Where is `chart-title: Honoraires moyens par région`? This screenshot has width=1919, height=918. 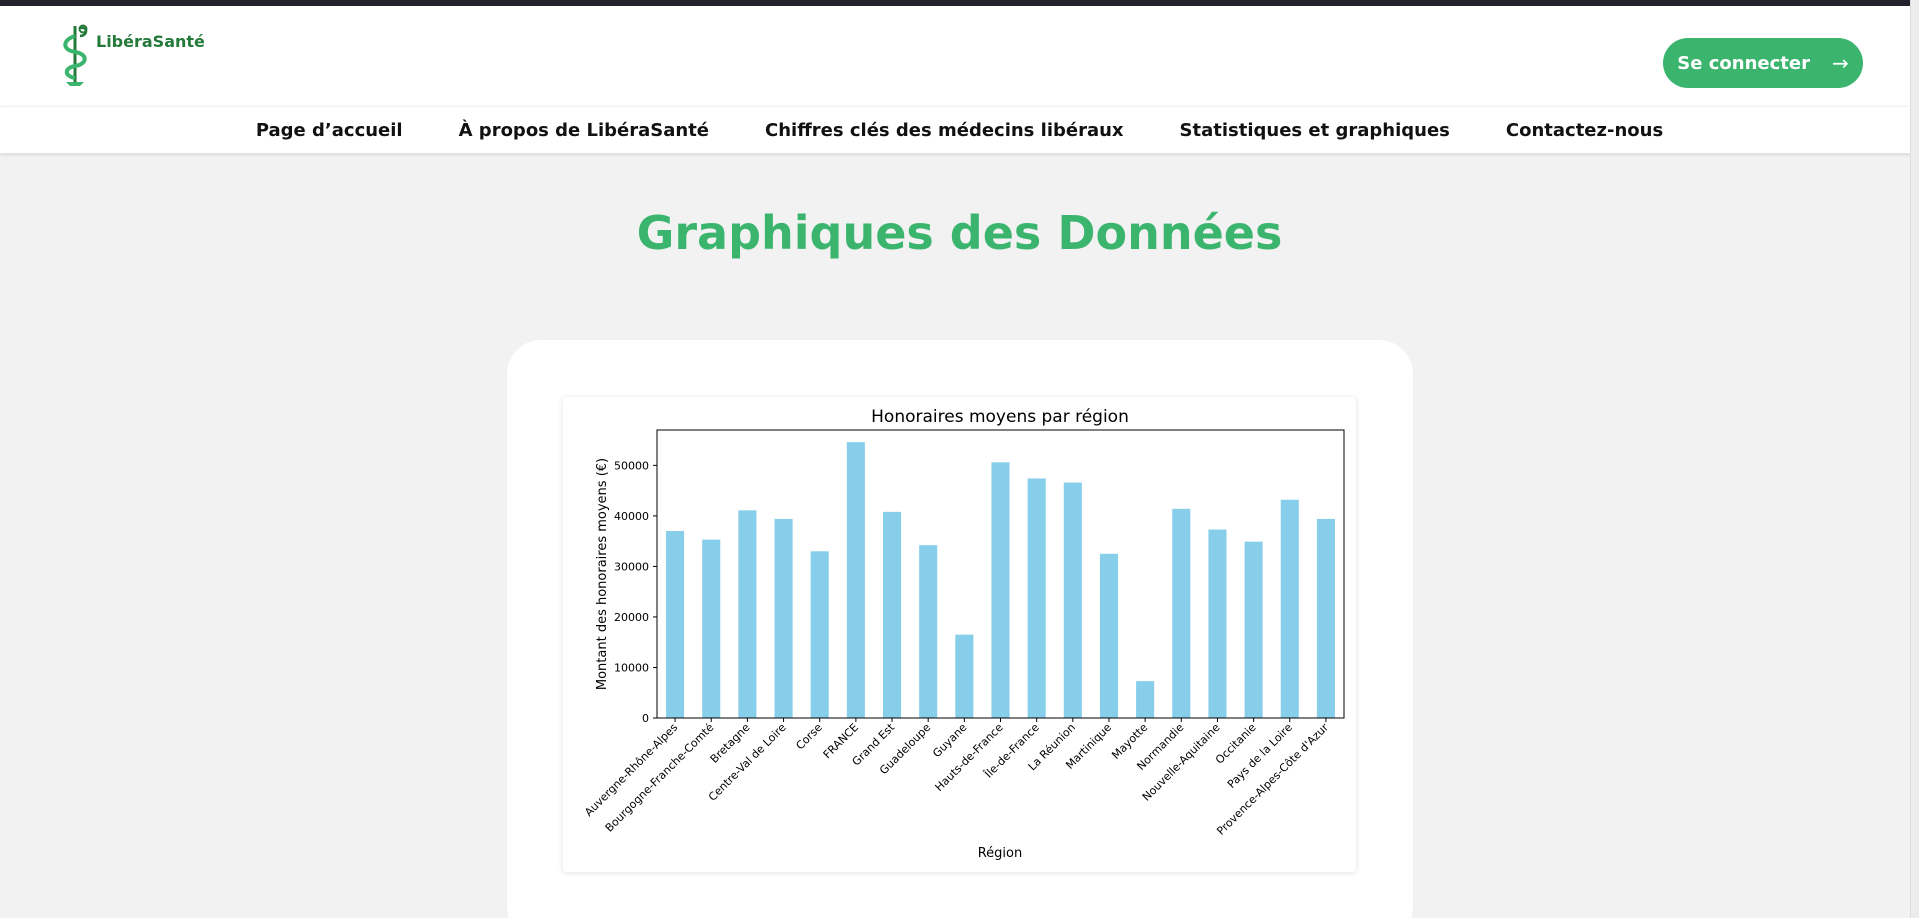 chart-title: Honoraires moyens par région is located at coordinates (1000, 417).